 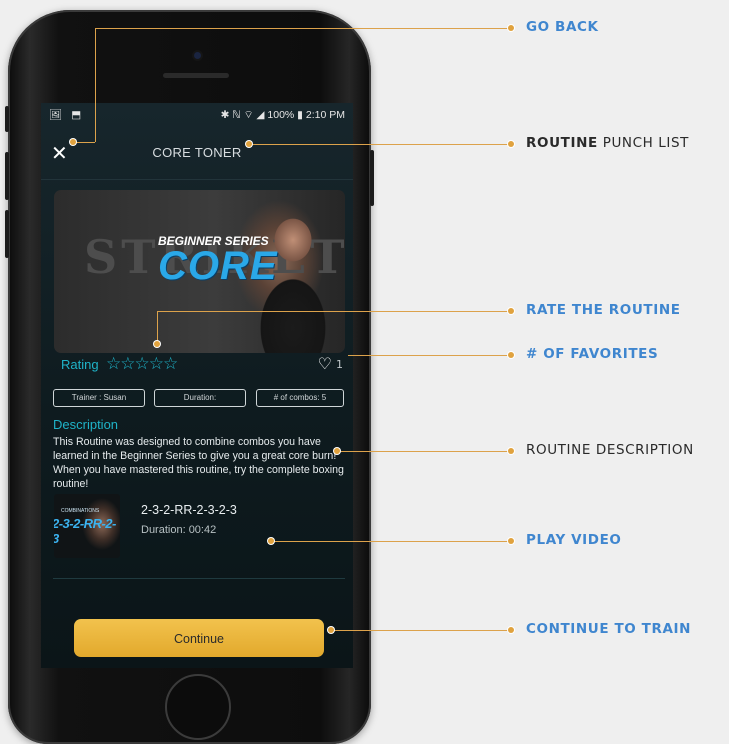 What do you see at coordinates (429, 355) in the screenshot?
I see `favorites-connector` at bounding box center [429, 355].